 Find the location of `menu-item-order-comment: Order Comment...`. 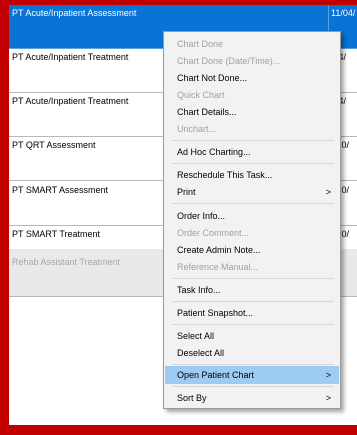

menu-item-order-comment: Order Comment... is located at coordinates (252, 233).